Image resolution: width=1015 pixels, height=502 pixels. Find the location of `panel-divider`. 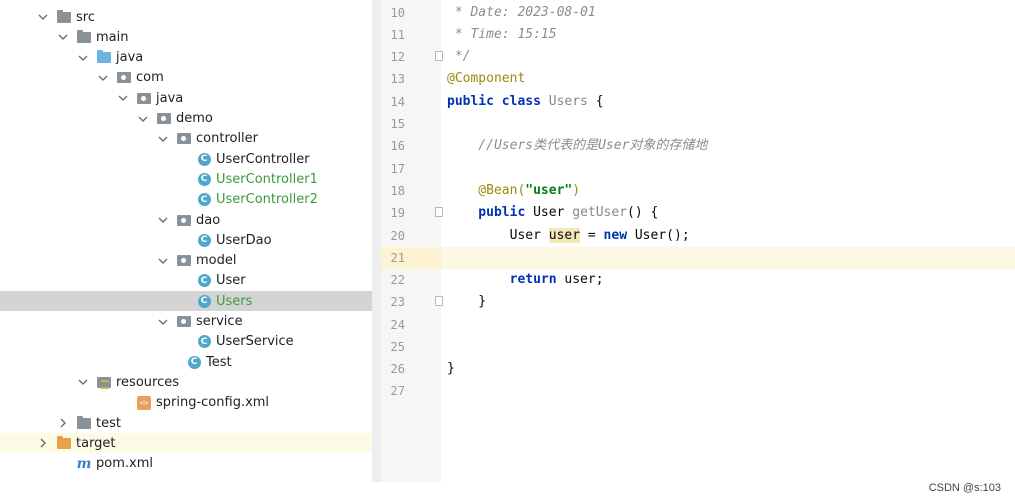

panel-divider is located at coordinates (376, 241).